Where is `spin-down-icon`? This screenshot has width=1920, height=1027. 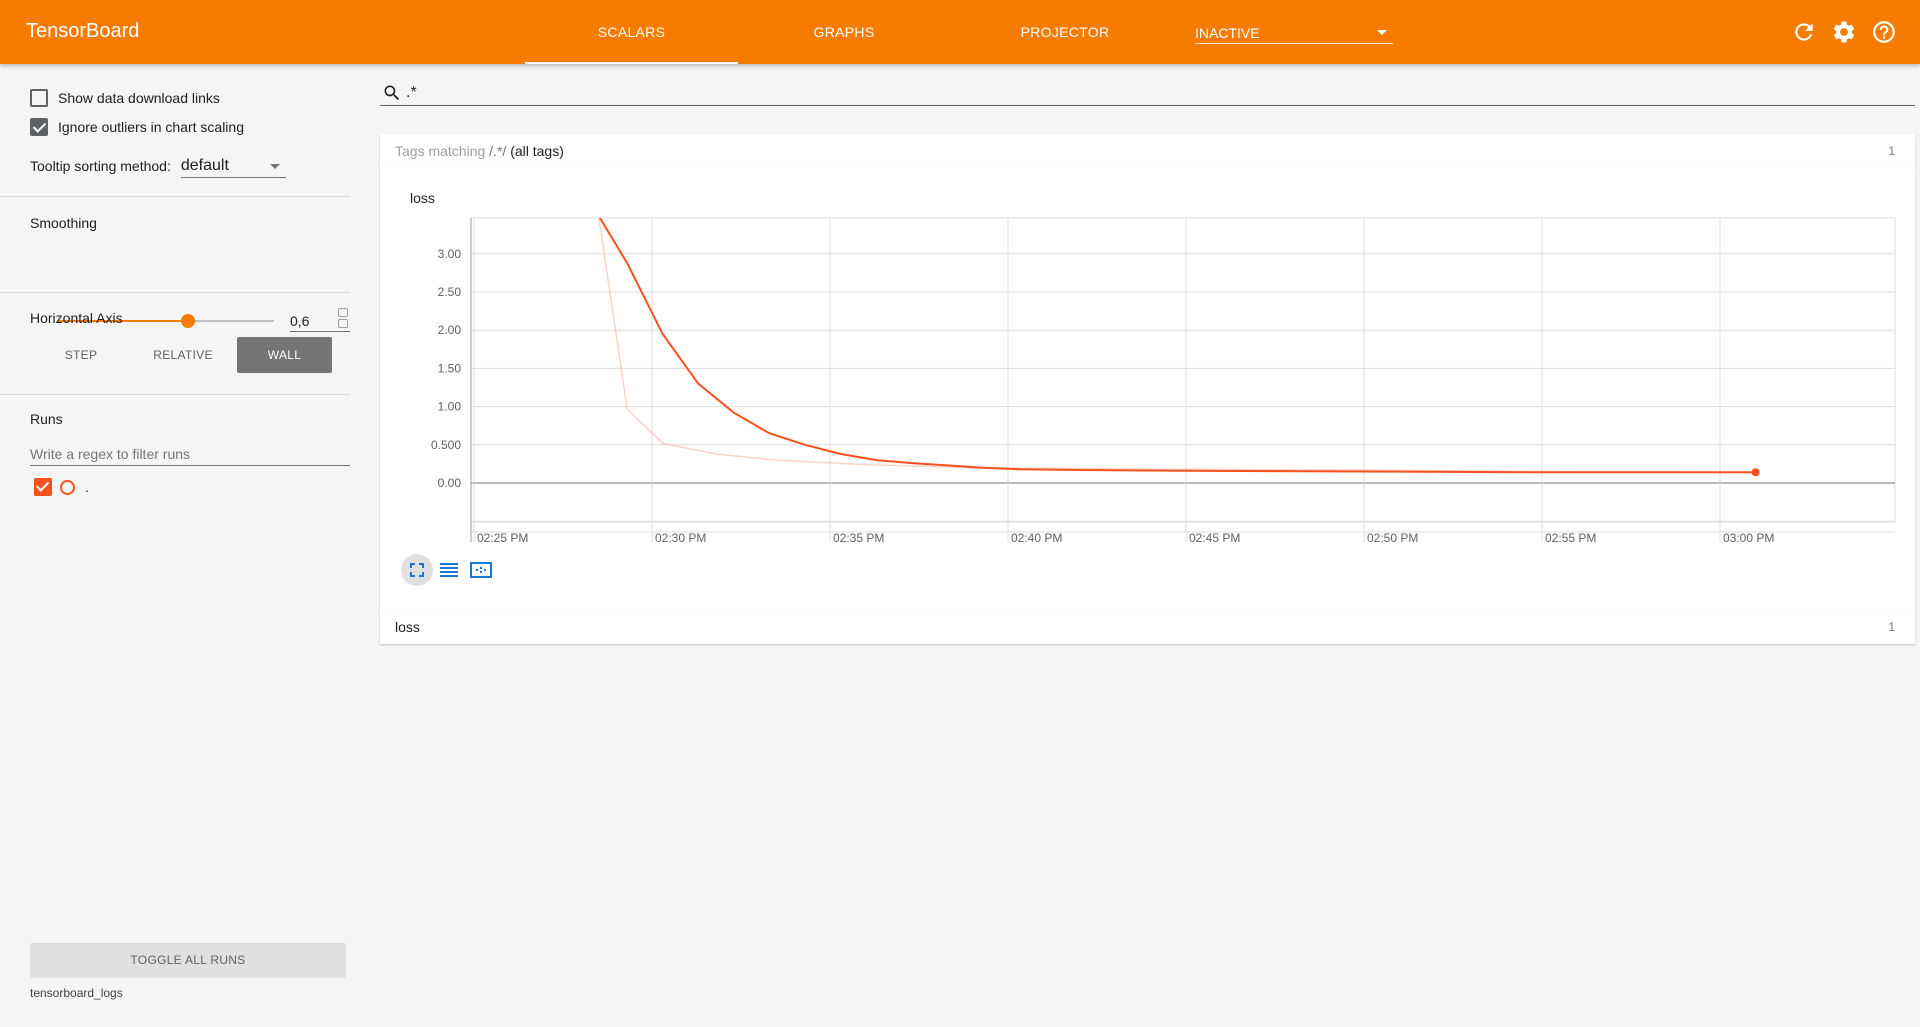
spin-down-icon is located at coordinates (343, 323).